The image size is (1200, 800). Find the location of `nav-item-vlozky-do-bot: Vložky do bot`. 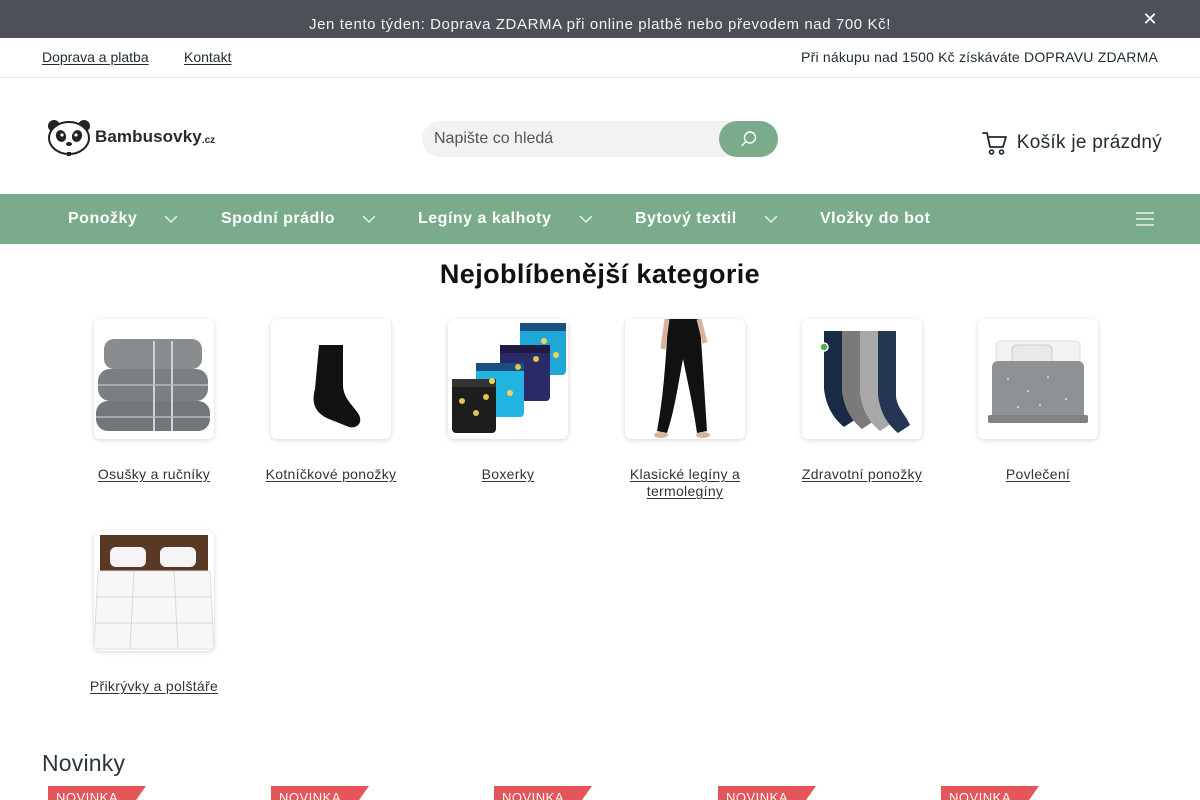

nav-item-vlozky-do-bot: Vložky do bot is located at coordinates (875, 219).